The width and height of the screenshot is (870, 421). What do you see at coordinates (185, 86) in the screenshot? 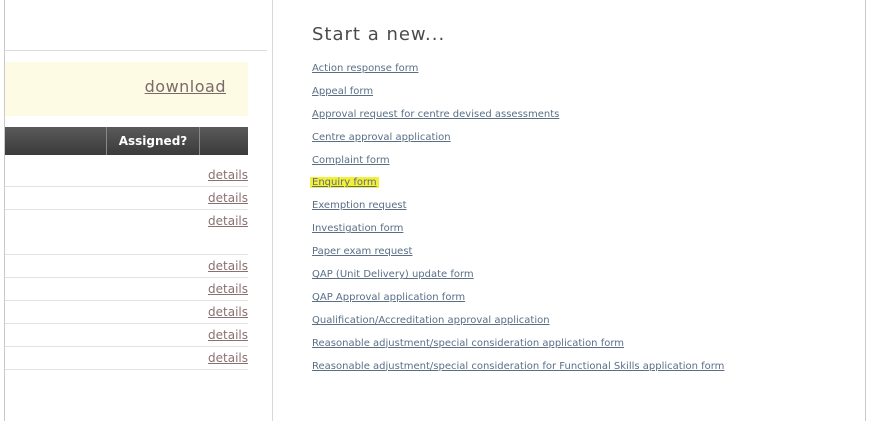
I see `download-link: download` at bounding box center [185, 86].